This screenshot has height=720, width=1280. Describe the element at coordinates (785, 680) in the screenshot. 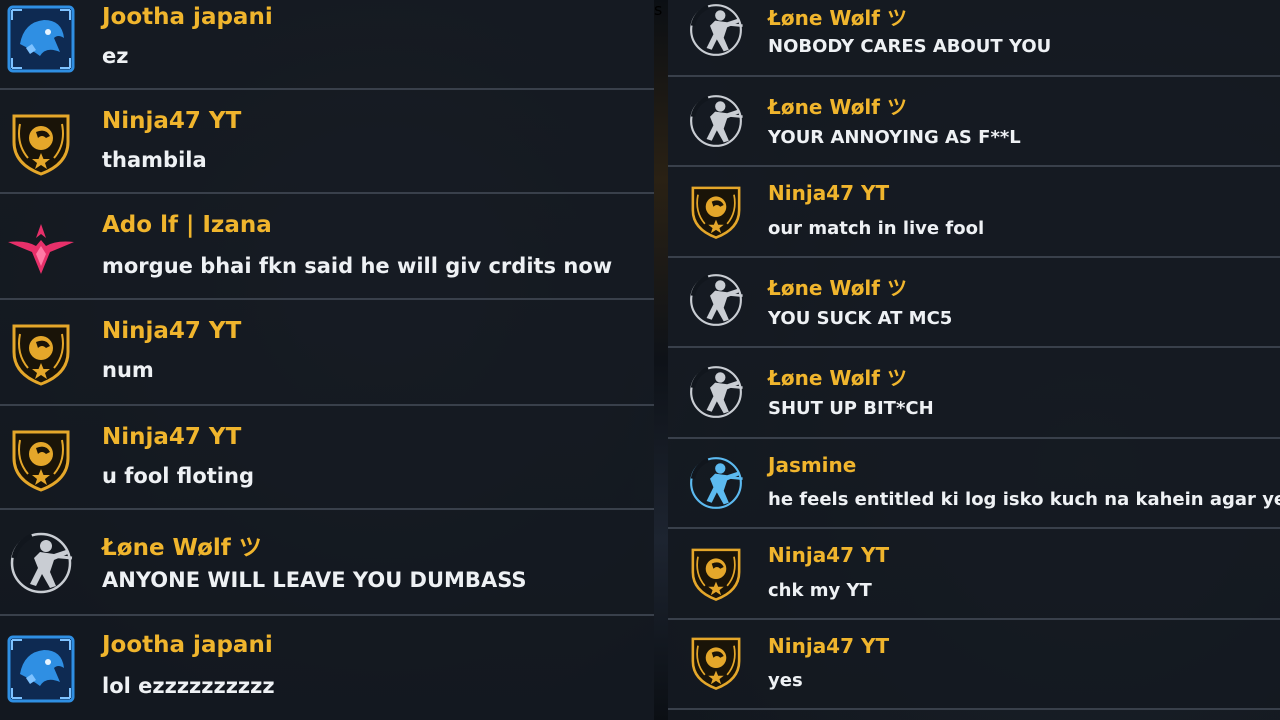

I see `message-text: yes` at that location.